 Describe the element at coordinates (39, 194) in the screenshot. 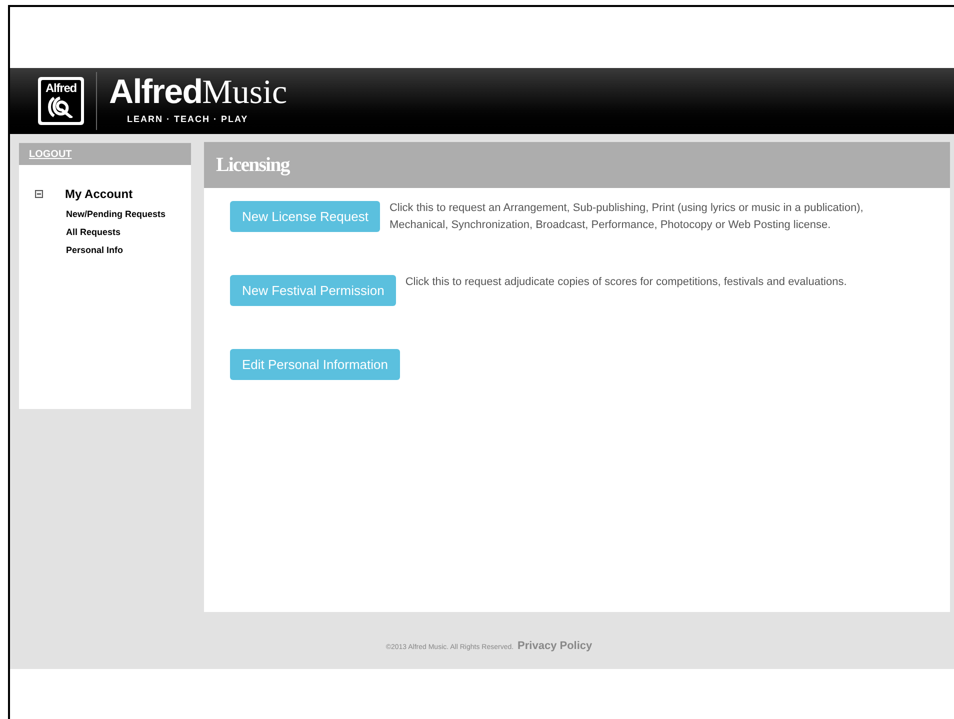

I see `collapse-icon` at that location.